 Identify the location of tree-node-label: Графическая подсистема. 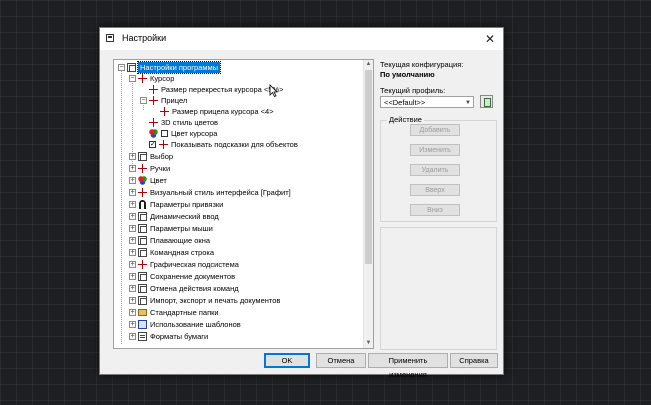
(194, 264).